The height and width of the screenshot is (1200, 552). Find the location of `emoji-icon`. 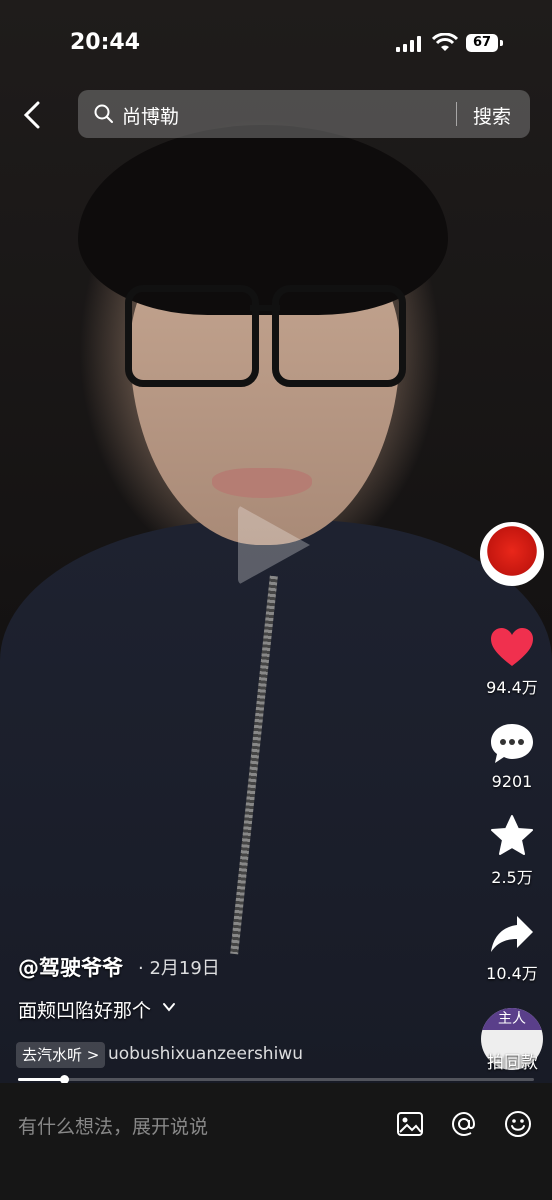

emoji-icon is located at coordinates (518, 1124).